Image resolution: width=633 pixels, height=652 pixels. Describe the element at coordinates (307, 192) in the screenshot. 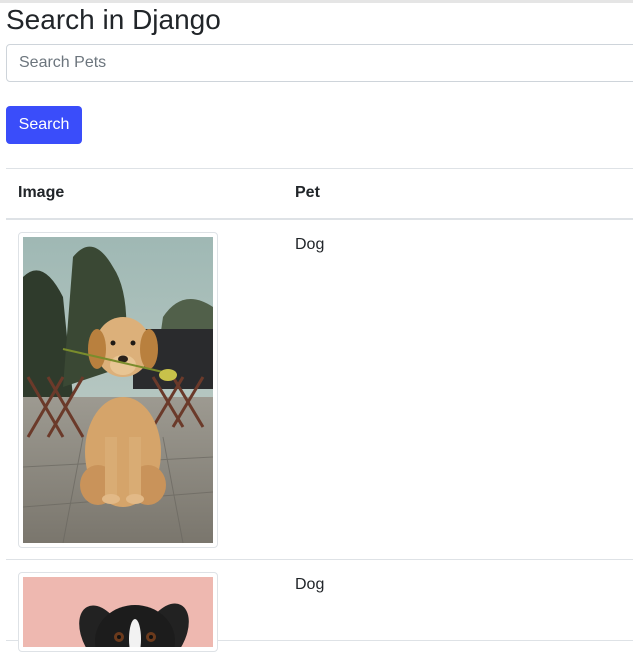

I see `column-header-pet: Pet` at that location.